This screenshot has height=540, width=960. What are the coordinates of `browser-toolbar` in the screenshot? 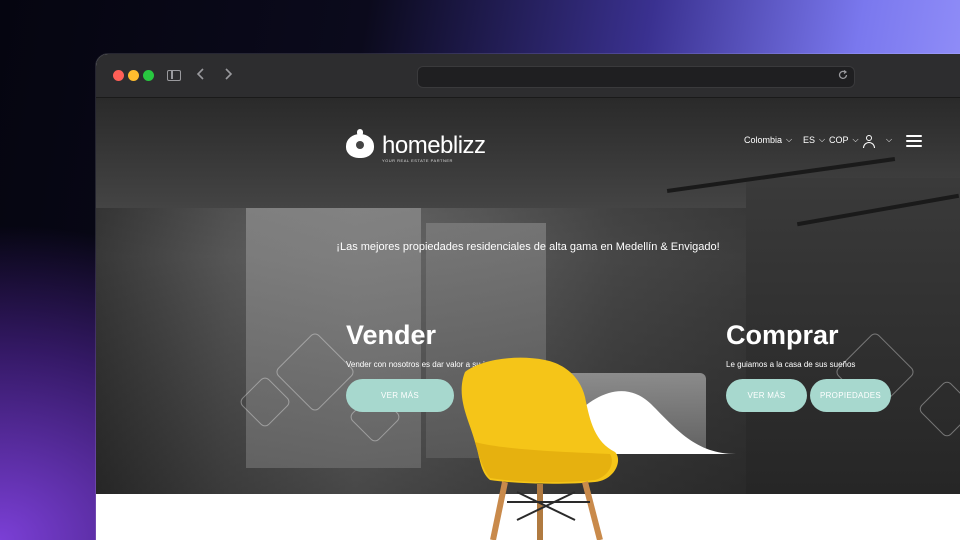 It's located at (528, 76).